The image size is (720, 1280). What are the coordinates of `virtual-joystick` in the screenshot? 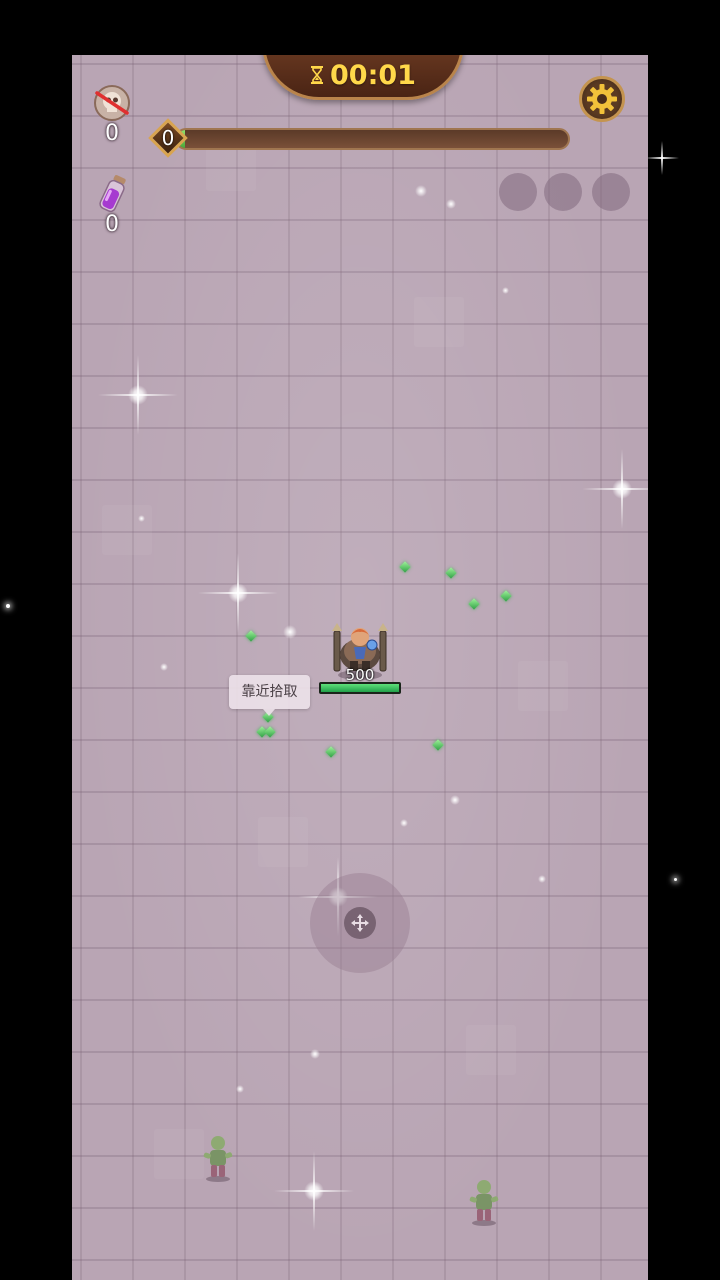 It's located at (360, 923).